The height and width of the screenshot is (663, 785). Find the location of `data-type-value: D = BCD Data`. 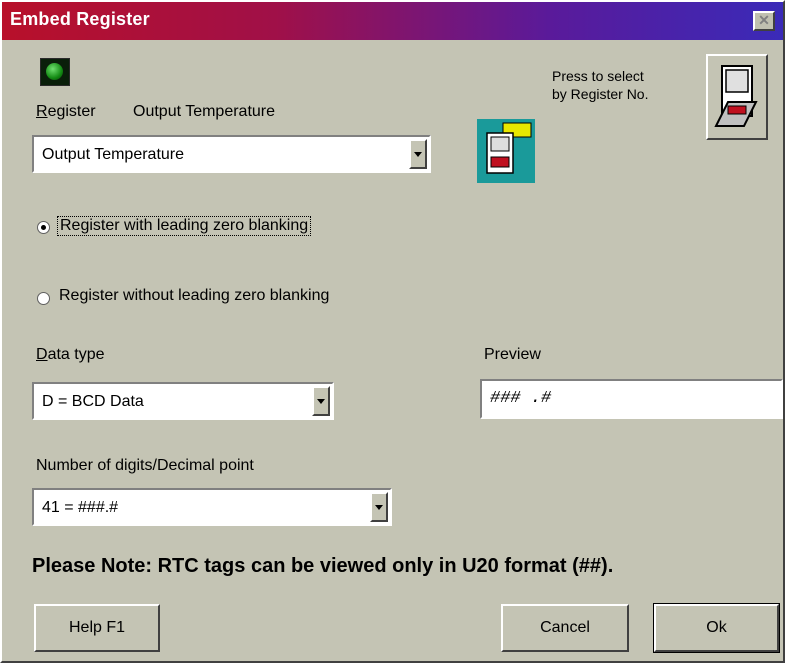

data-type-value: D = BCD Data is located at coordinates (93, 401).